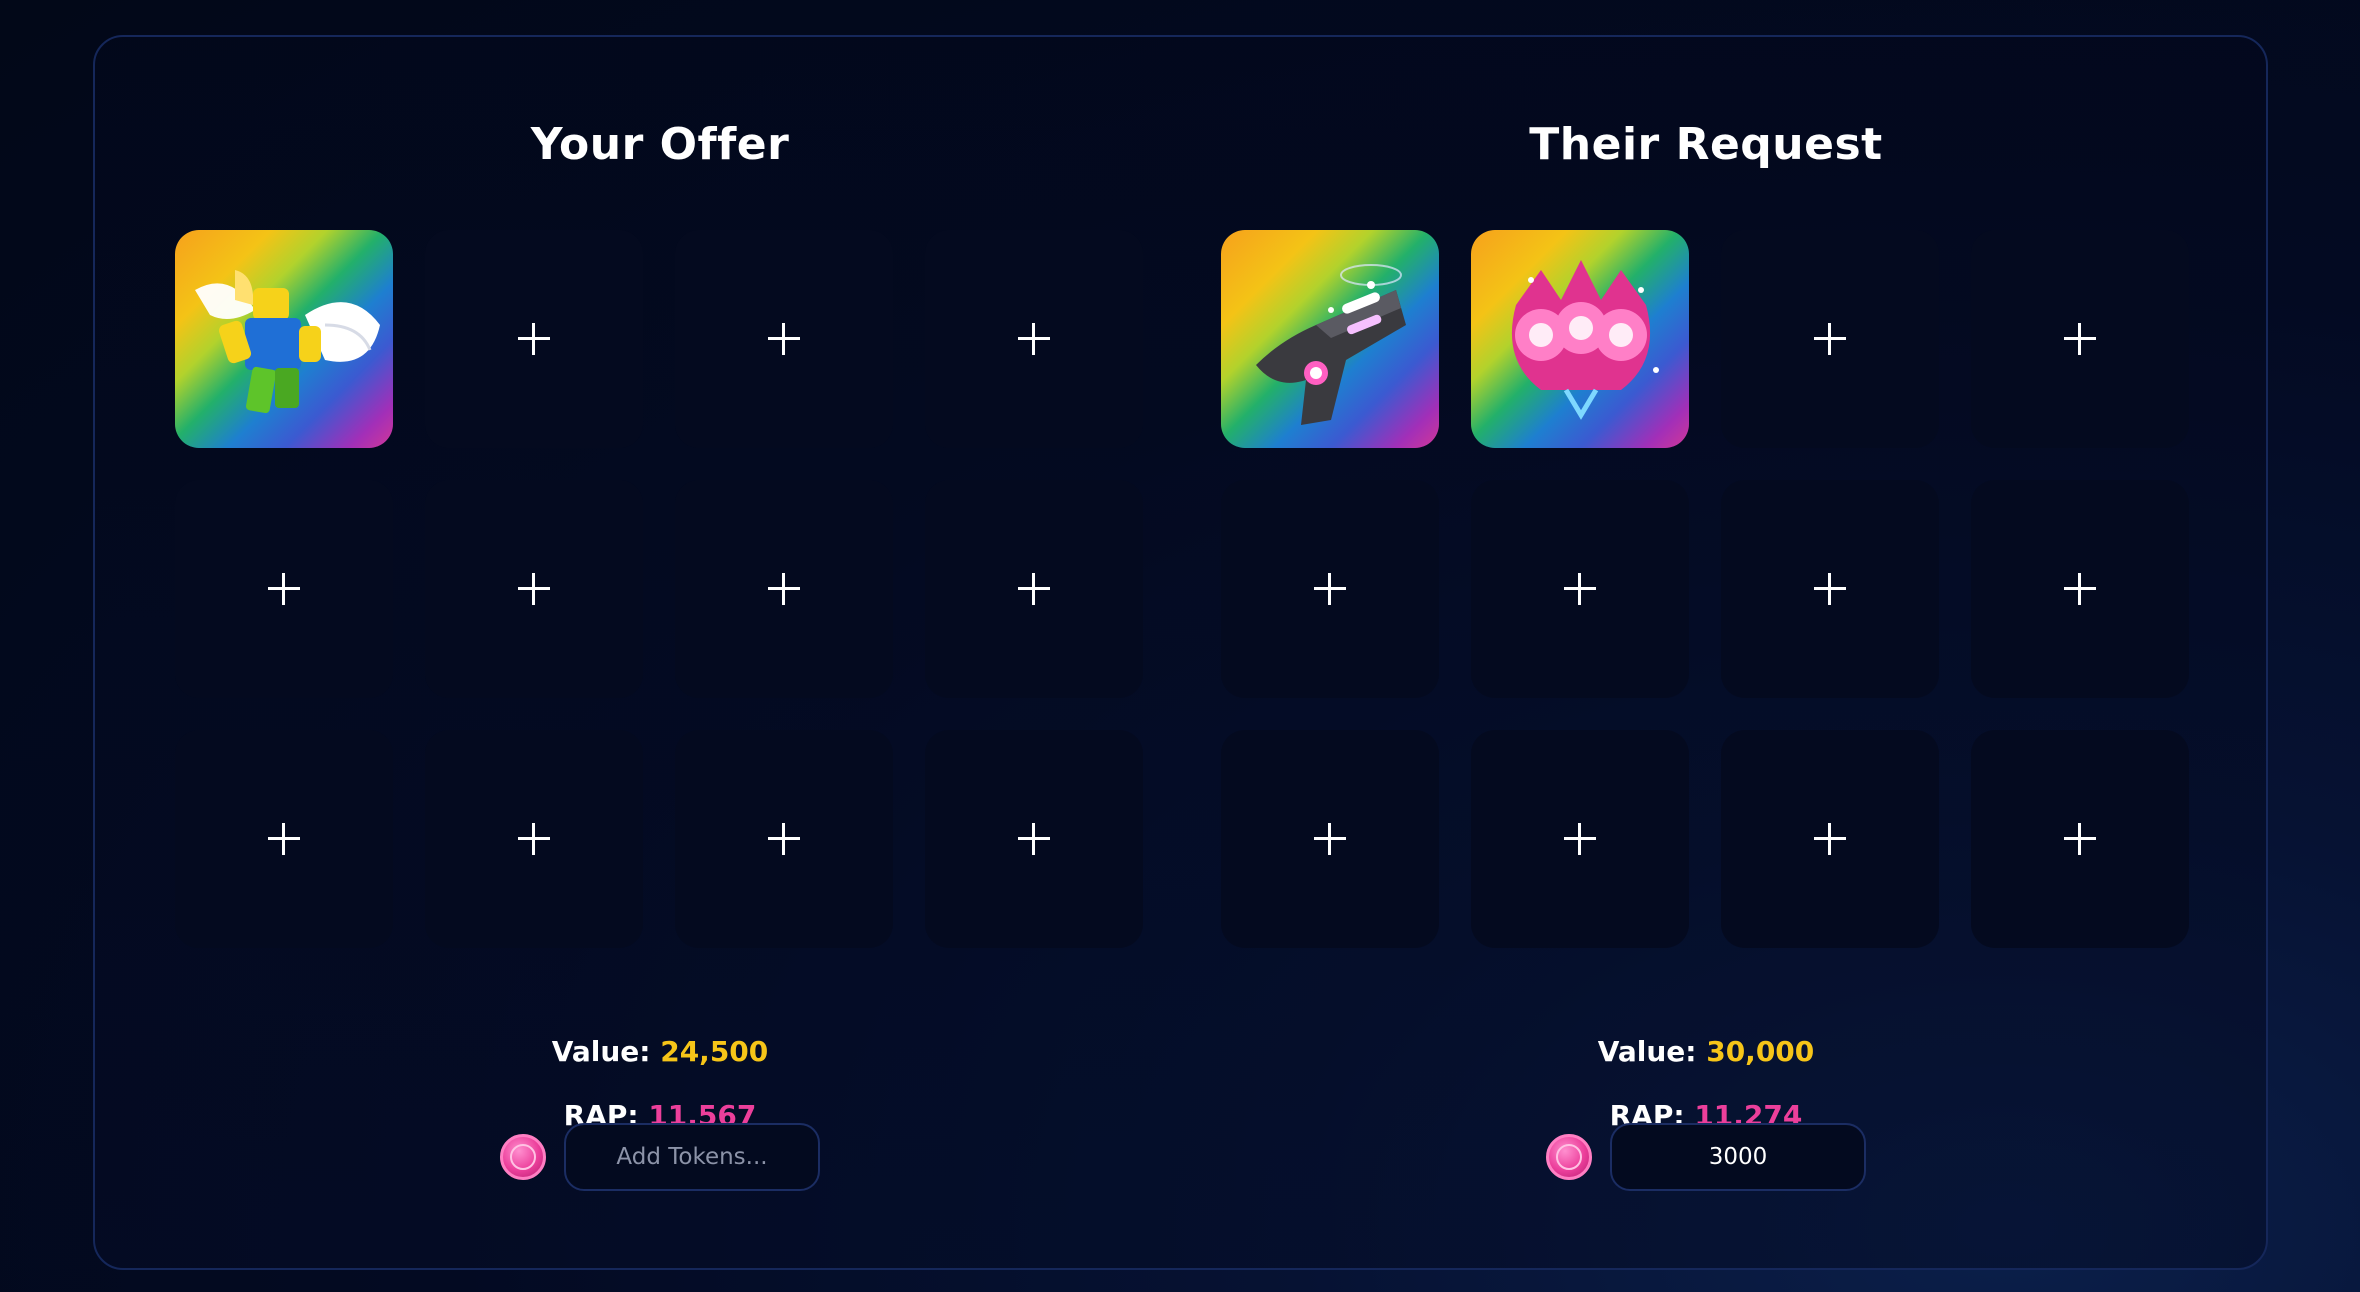 This screenshot has width=2360, height=1292. What do you see at coordinates (287, 342) in the screenshot?
I see `winged-avatar-item-icon` at bounding box center [287, 342].